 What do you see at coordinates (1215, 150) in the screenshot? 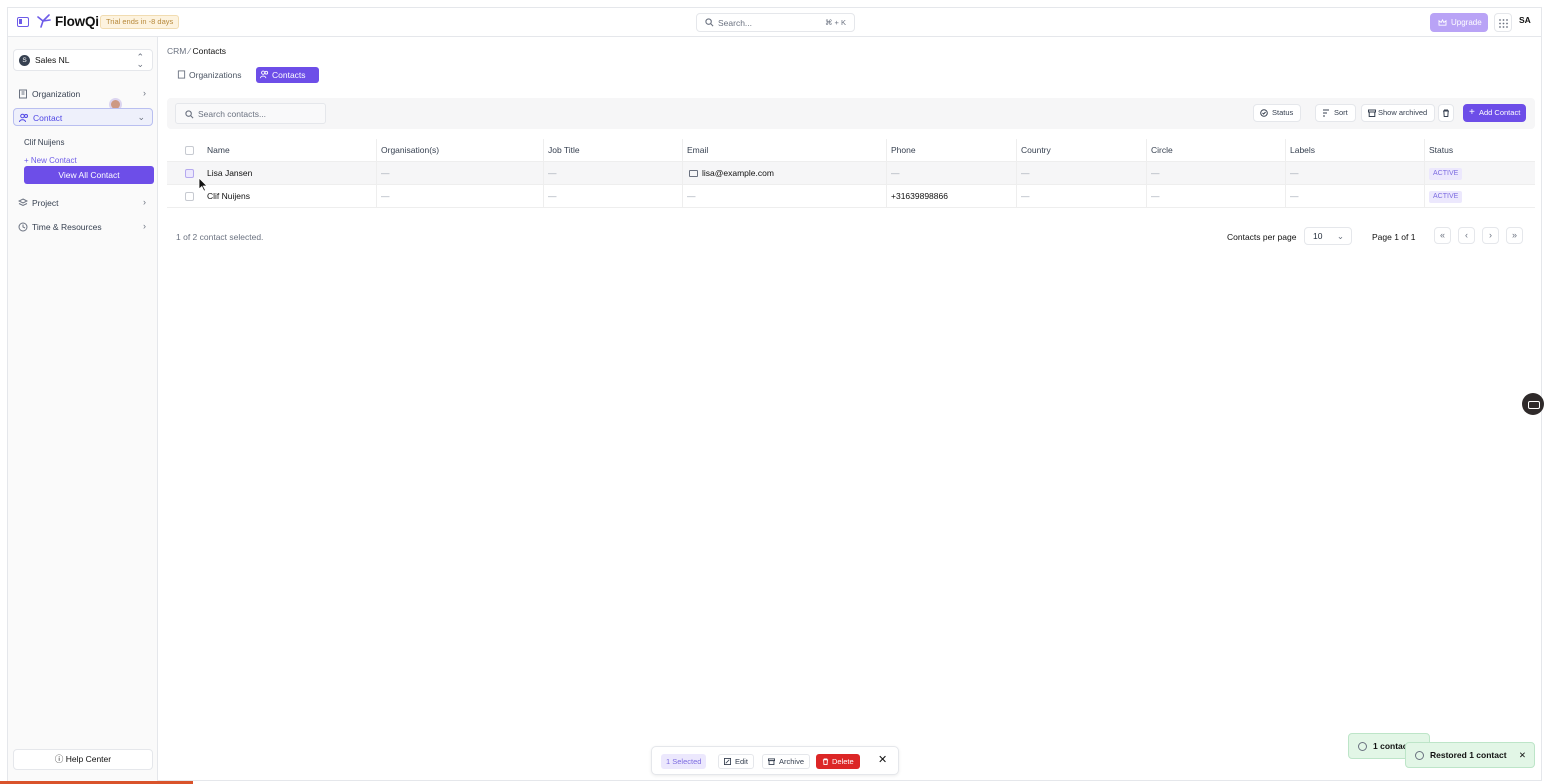
I see `column-header-circle: Circle` at bounding box center [1215, 150].